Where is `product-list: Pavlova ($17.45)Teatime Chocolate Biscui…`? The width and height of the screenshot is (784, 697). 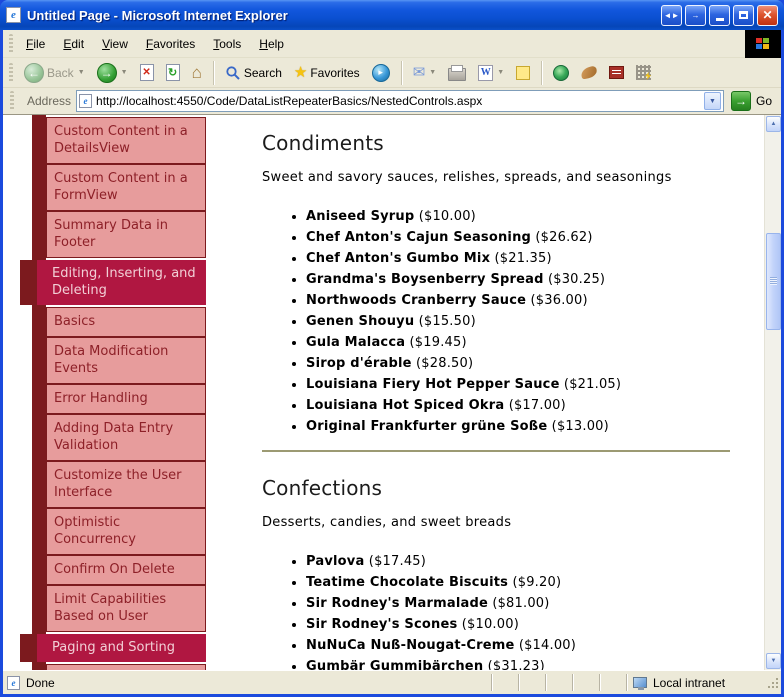 product-list: Pavlova ($17.45)Teatime Chocolate Biscui… is located at coordinates (498, 611).